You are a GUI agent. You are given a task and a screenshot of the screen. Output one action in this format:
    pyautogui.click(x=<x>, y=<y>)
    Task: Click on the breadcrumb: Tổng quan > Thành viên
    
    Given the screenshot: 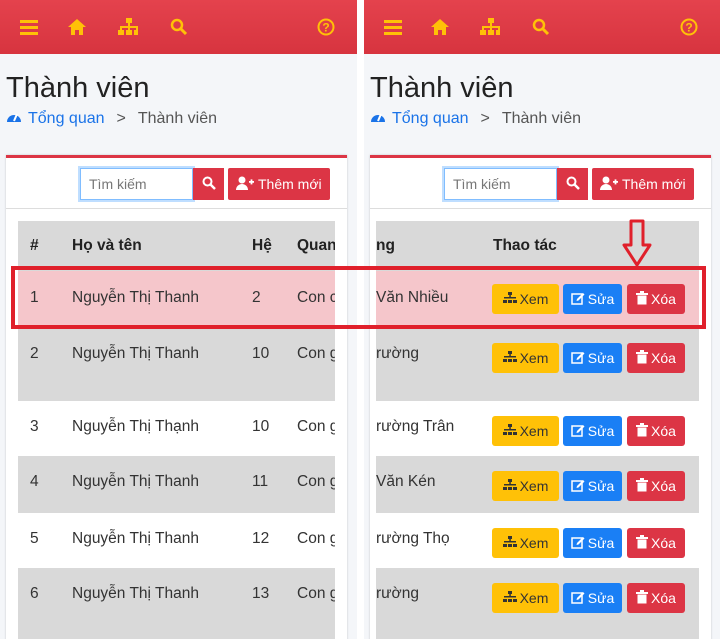 What is the action you would take?
    pyautogui.click(x=111, y=118)
    